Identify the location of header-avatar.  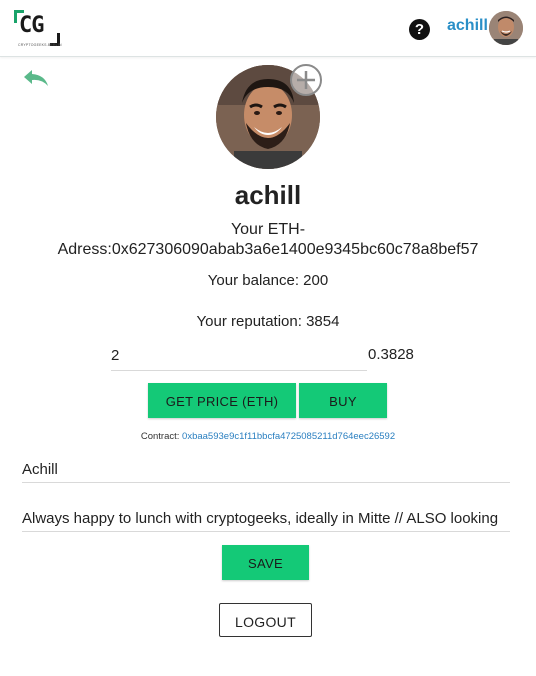
(506, 28).